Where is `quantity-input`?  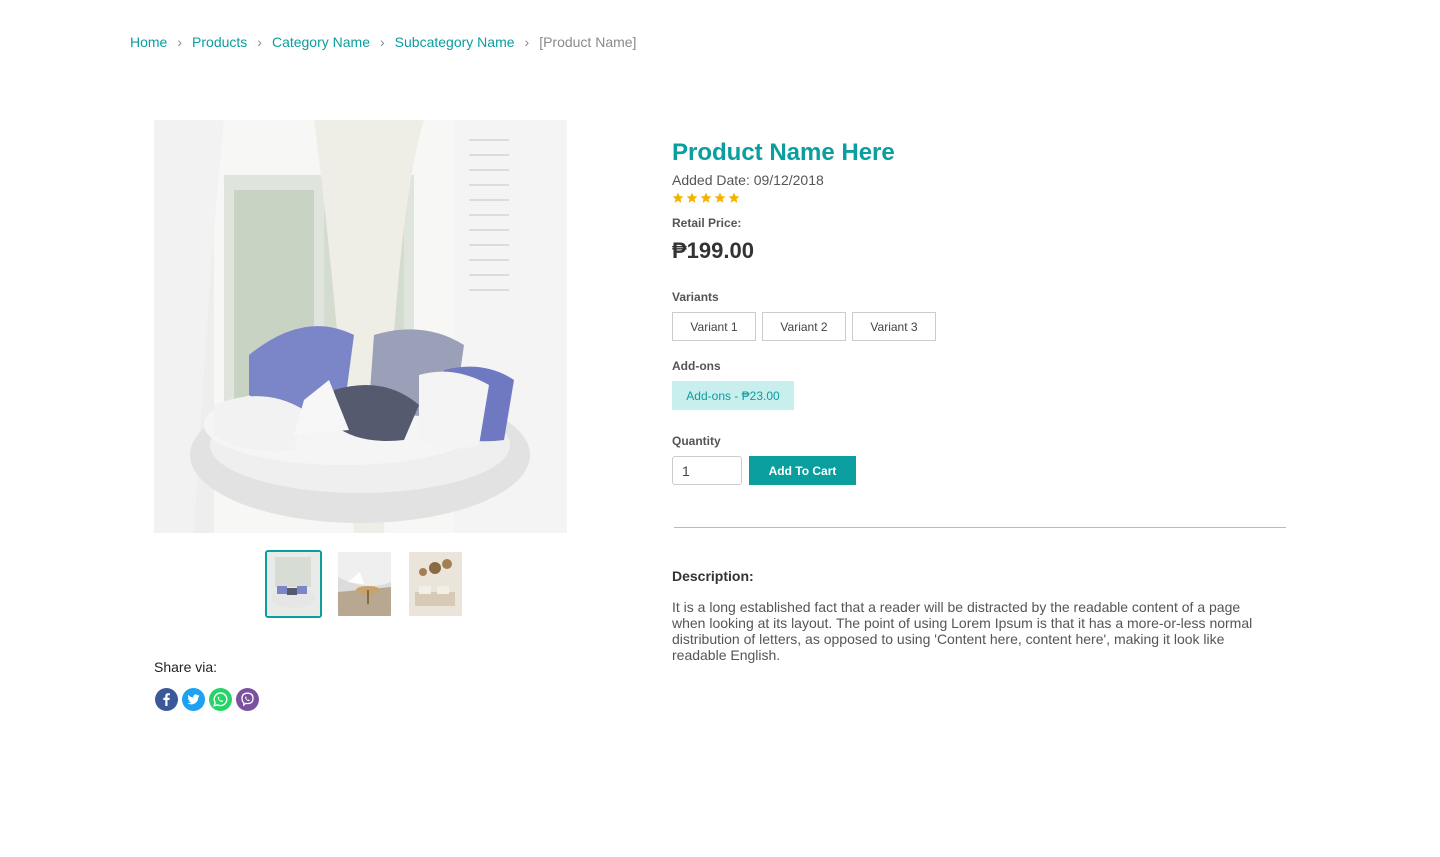
quantity-input is located at coordinates (707, 470).